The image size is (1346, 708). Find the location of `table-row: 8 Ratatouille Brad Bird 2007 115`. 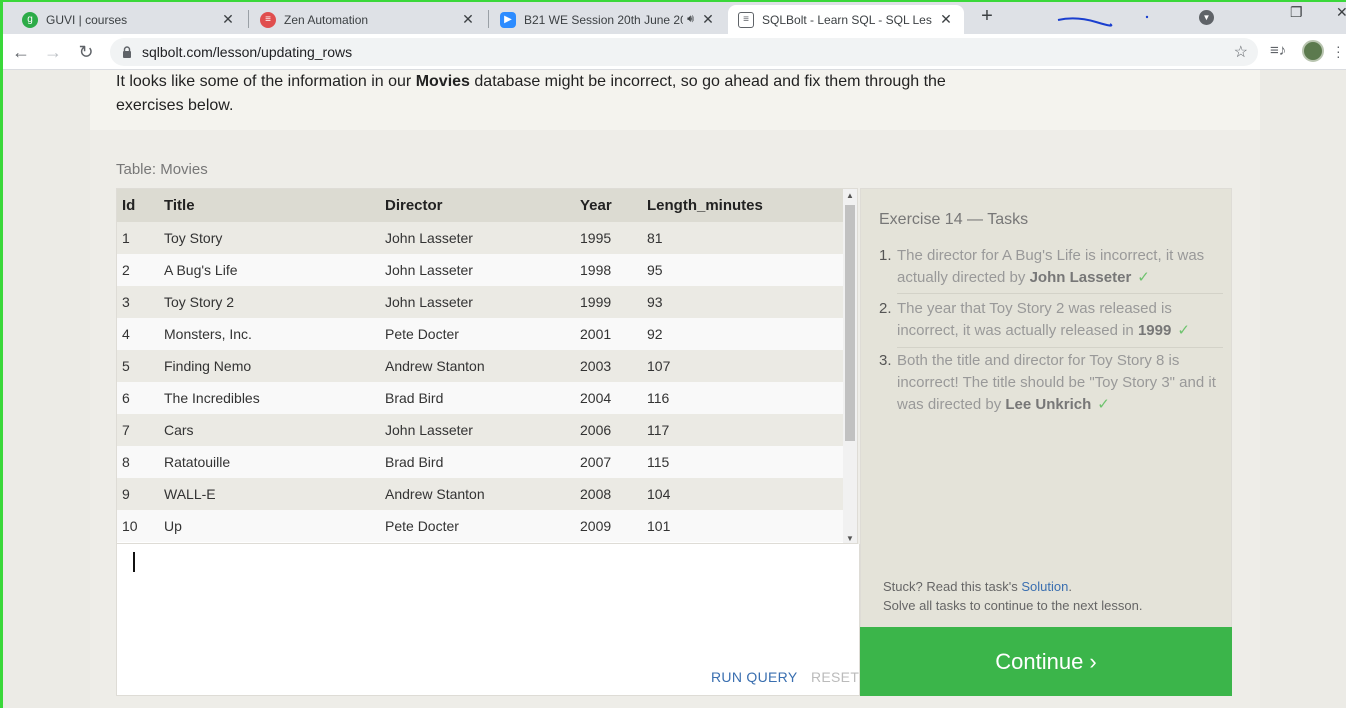

table-row: 8 Ratatouille Brad Bird 2007 115 is located at coordinates (480, 462).